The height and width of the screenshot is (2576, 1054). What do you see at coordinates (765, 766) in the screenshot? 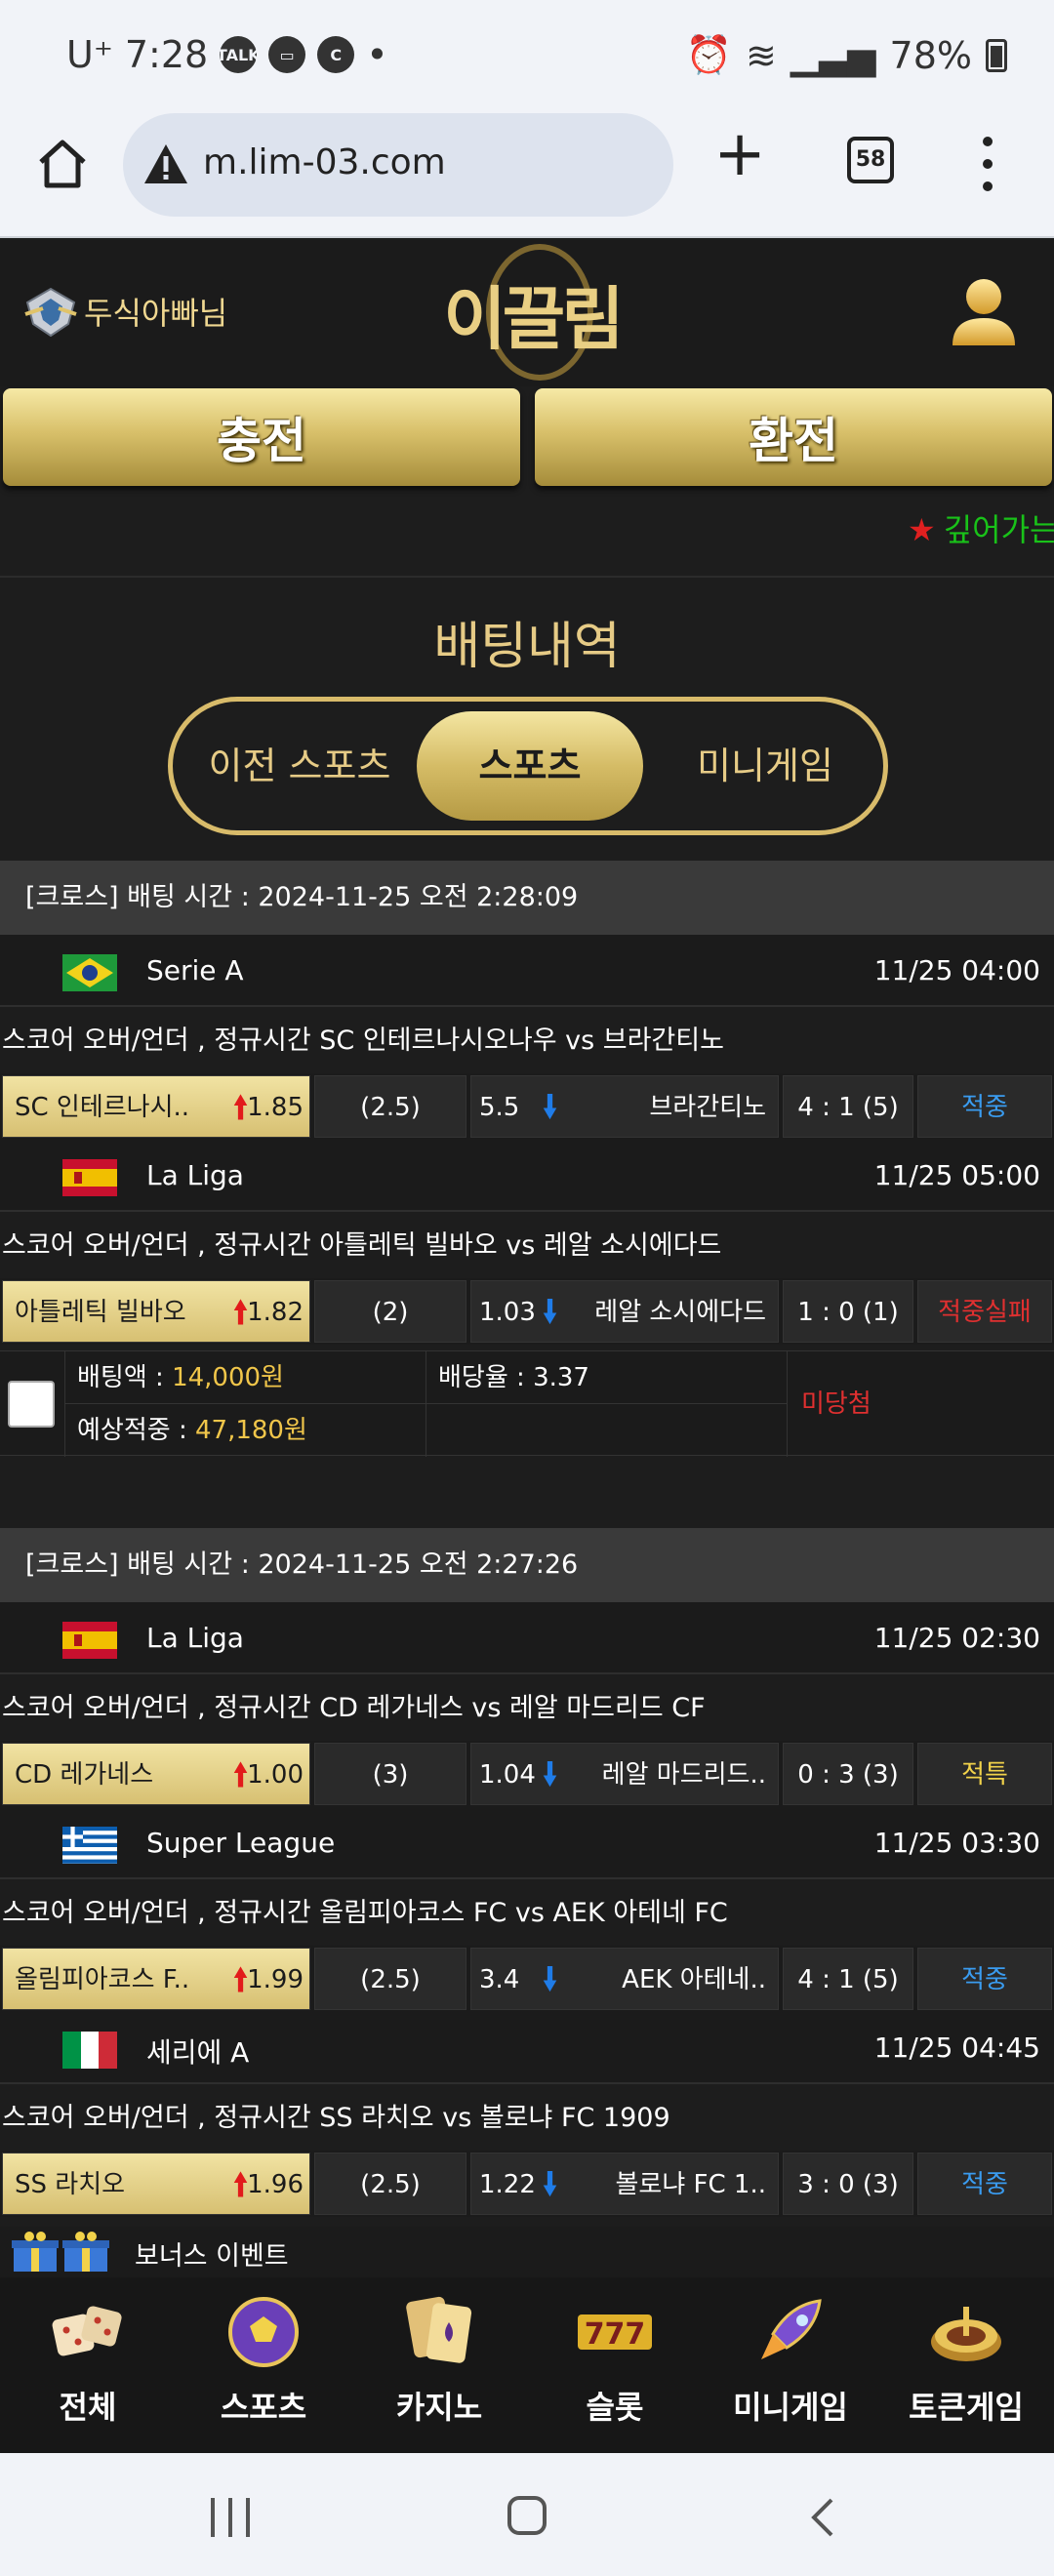
I see `tab-minigame: 미니게임` at bounding box center [765, 766].